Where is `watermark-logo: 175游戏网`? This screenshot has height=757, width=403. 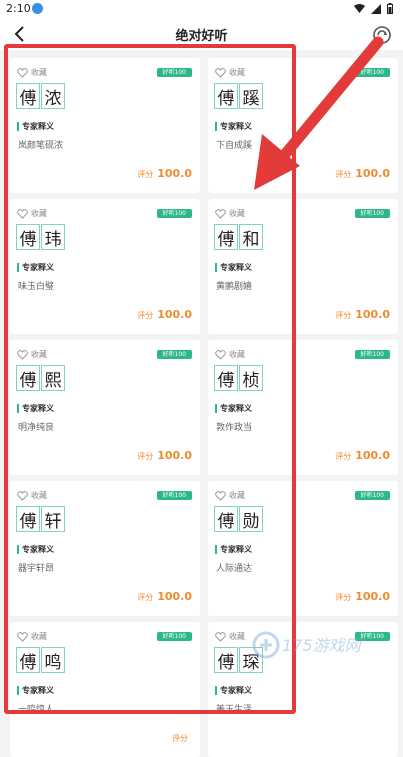 watermark-logo: 175游戏网 is located at coordinates (307, 645).